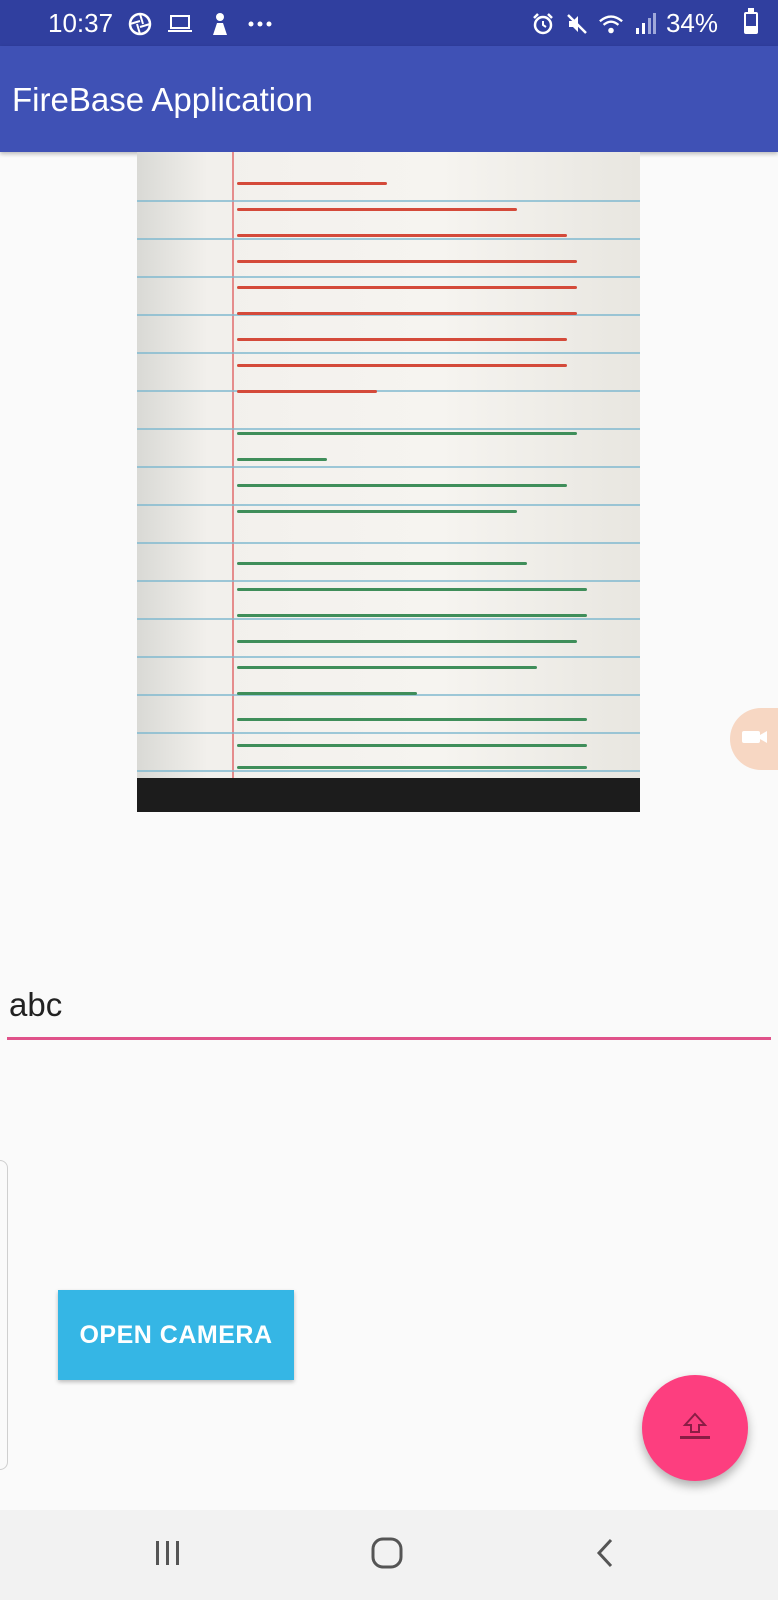 The height and width of the screenshot is (1600, 778). I want to click on wifi-icon, so click(611, 24).